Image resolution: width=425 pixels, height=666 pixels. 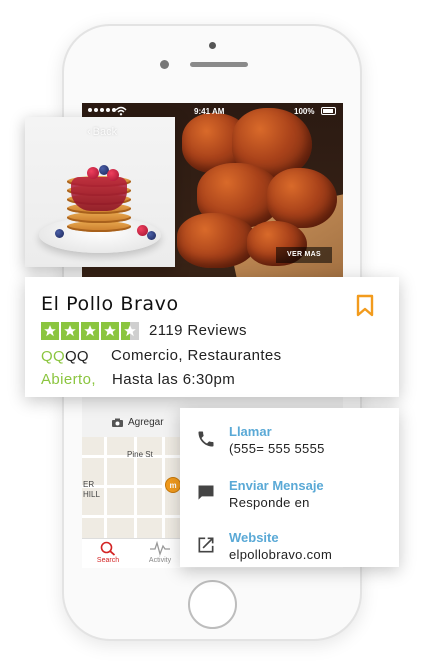 What do you see at coordinates (206, 439) in the screenshot?
I see `phone-icon` at bounding box center [206, 439].